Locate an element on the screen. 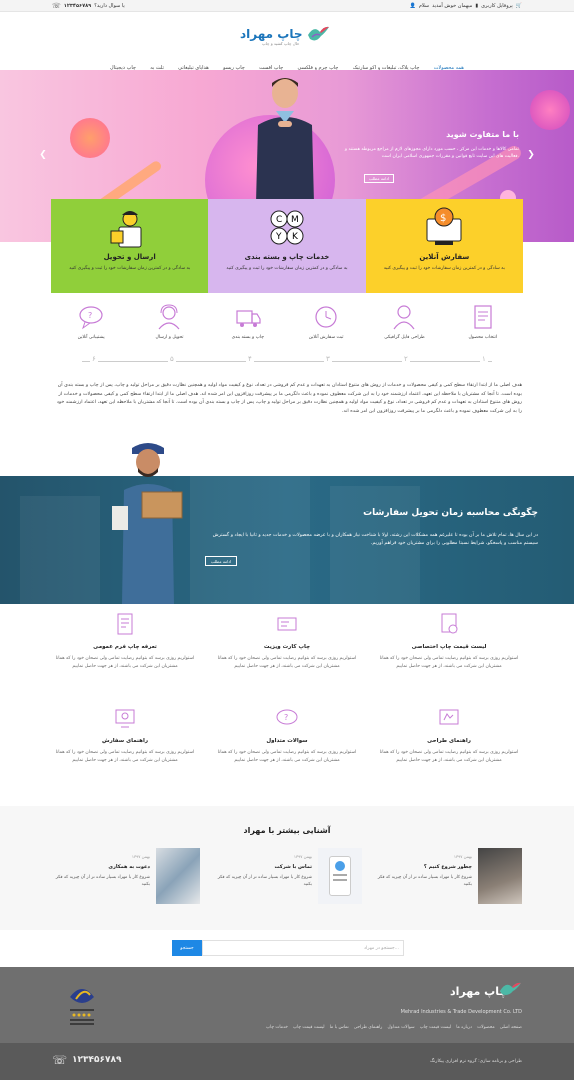  step-support: ? پشتیبانی آنلاین is located at coordinates (91, 321).